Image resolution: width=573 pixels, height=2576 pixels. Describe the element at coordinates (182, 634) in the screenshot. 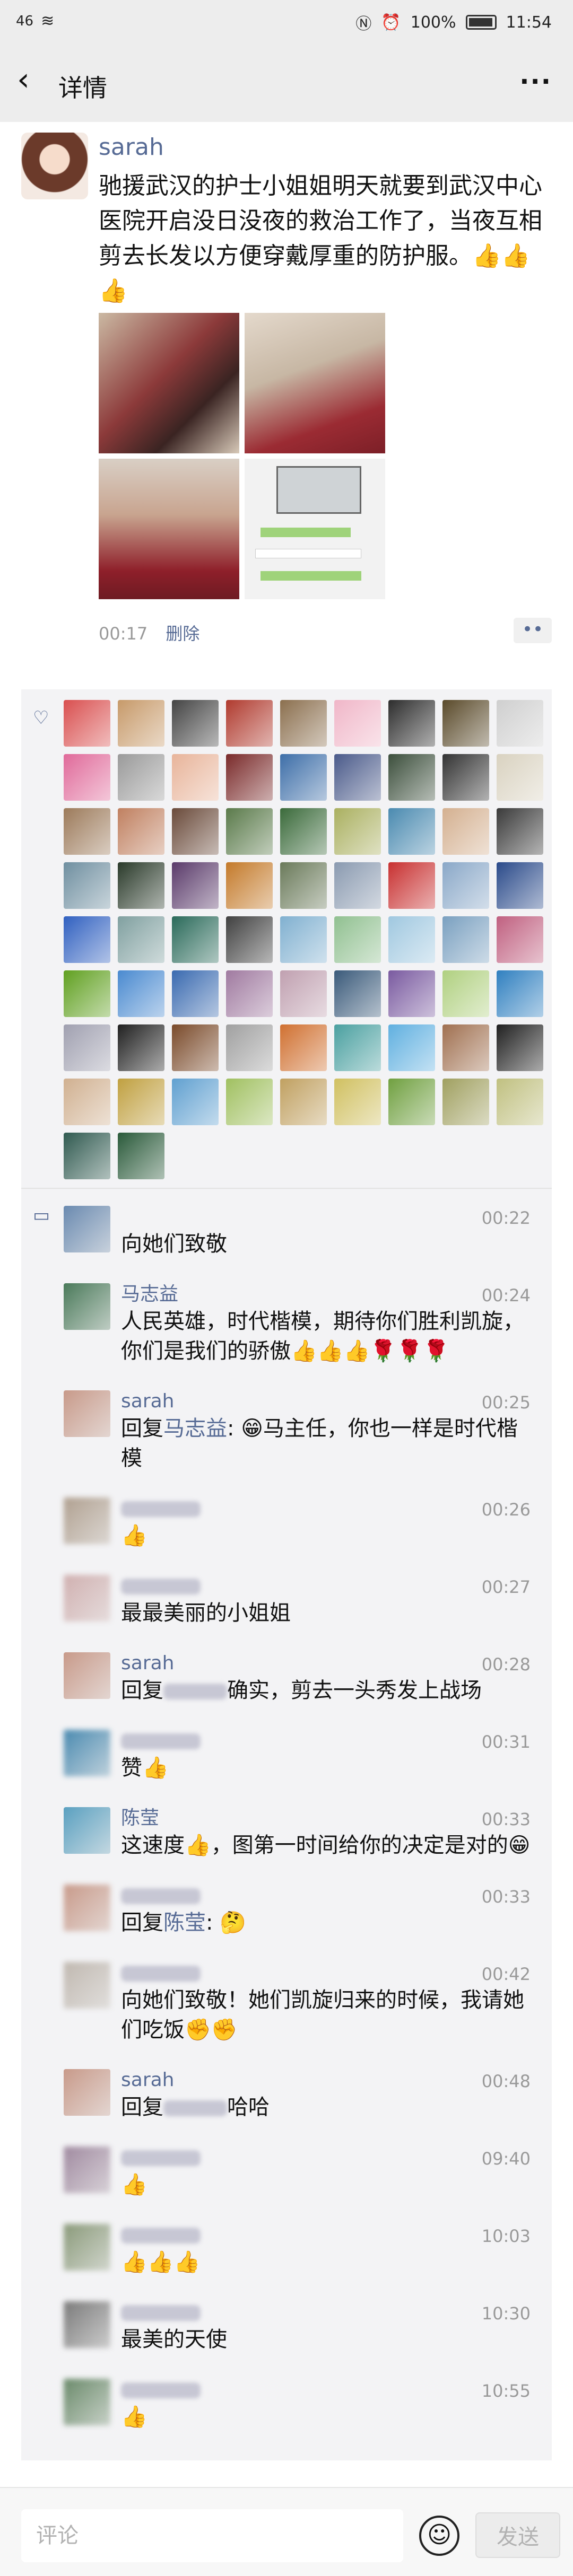

I see `delete-link: 删除` at that location.